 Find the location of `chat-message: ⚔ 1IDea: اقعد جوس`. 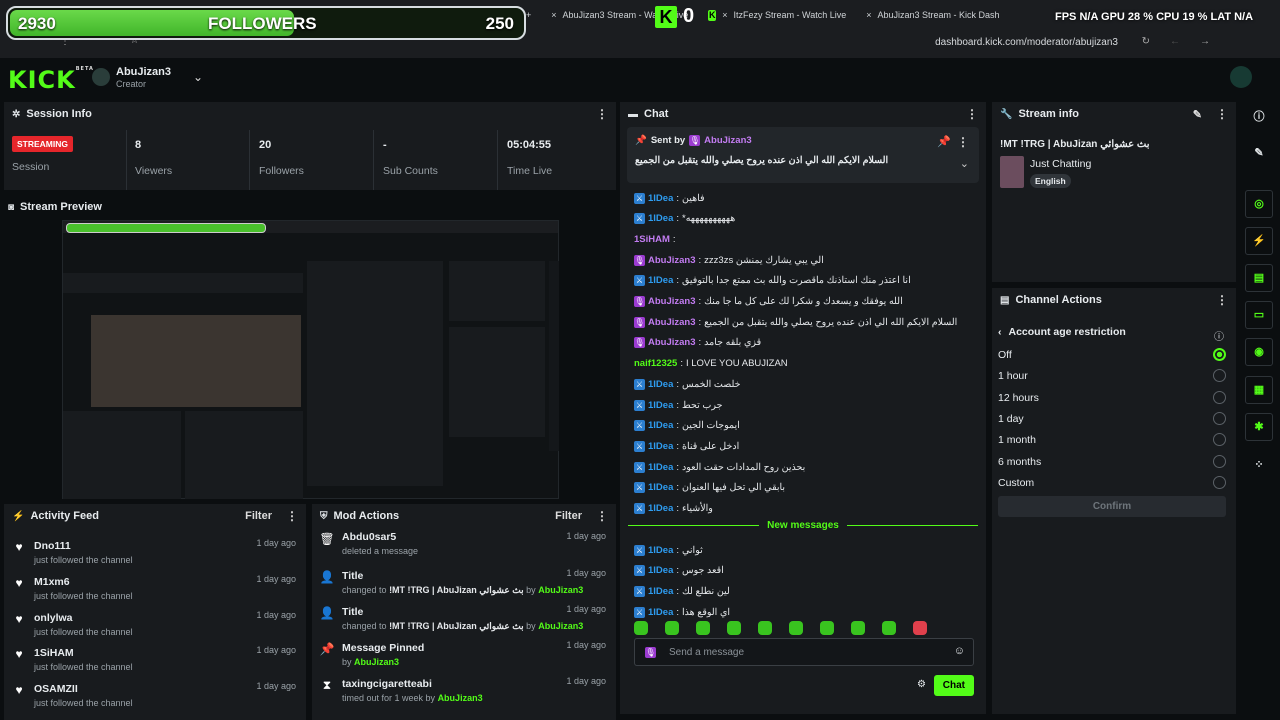

chat-message: ⚔ 1IDea: اقعد جوس is located at coordinates (805, 571).